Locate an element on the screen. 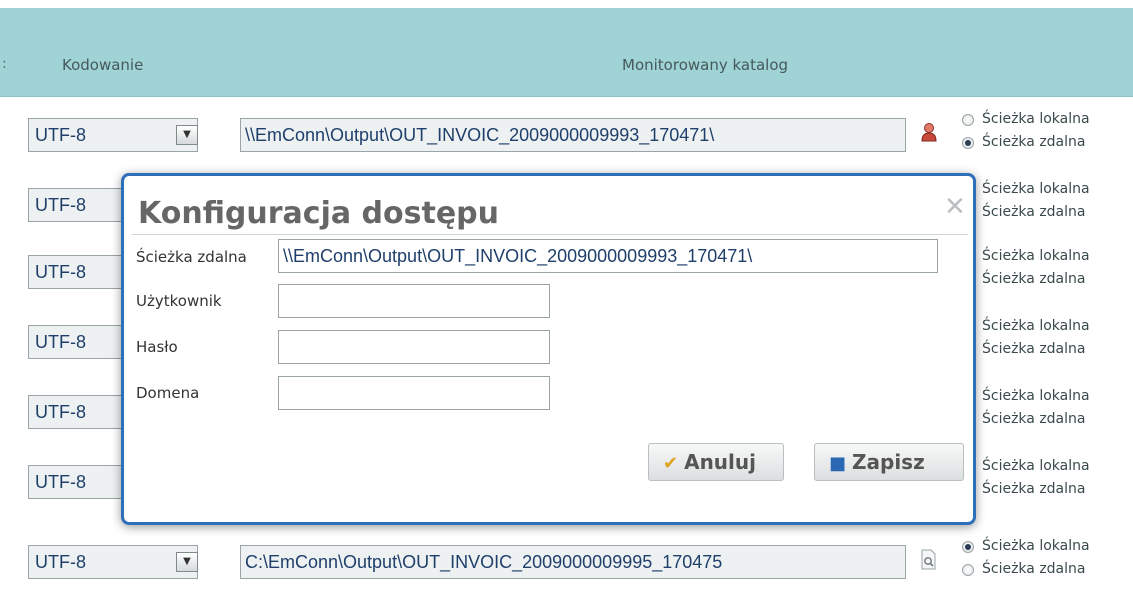  browse-icon is located at coordinates (929, 562).